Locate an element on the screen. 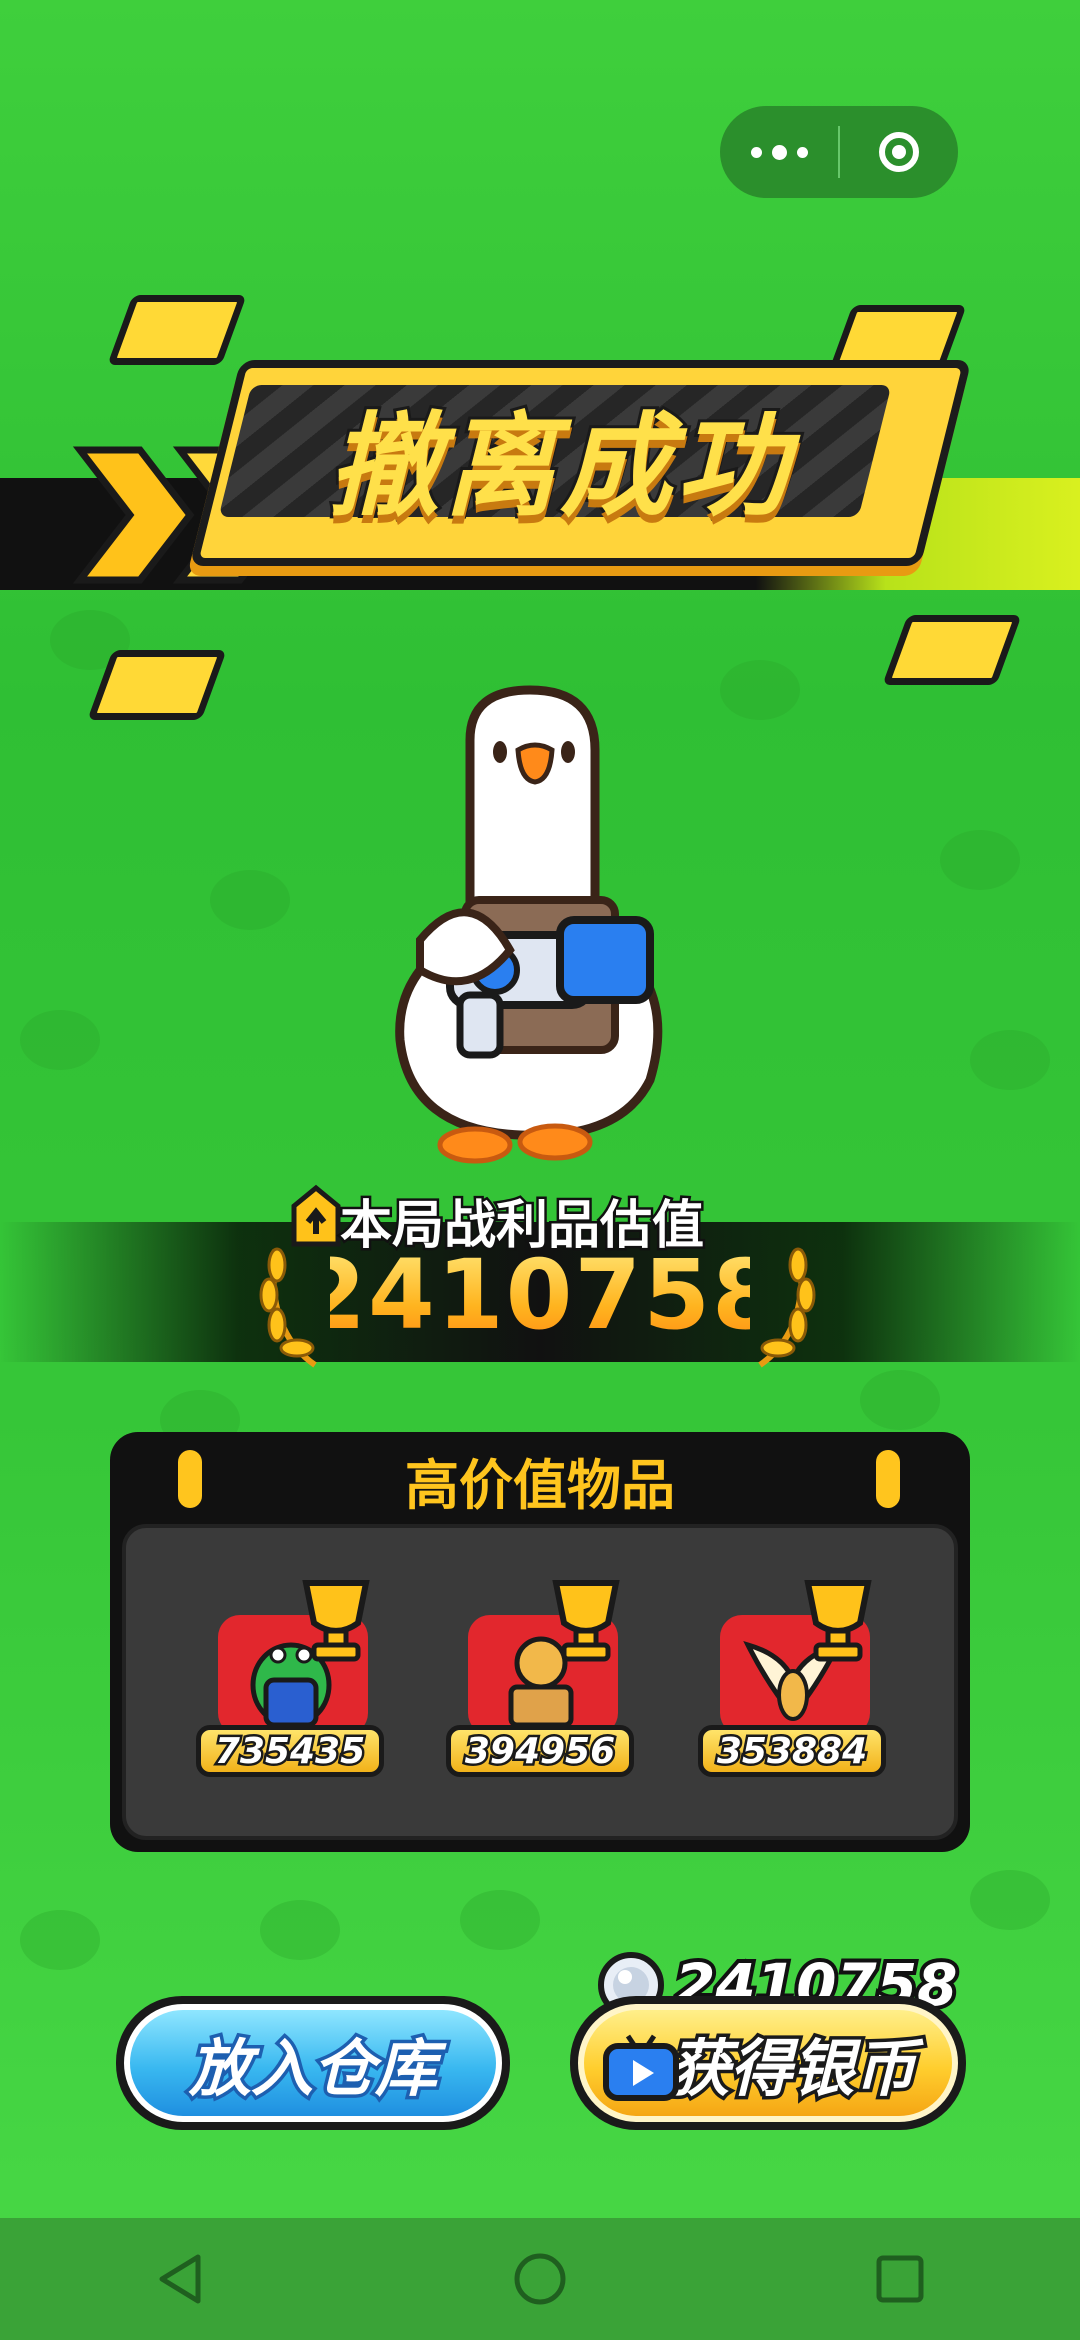  laurel-right-icon is located at coordinates (787, 1307).